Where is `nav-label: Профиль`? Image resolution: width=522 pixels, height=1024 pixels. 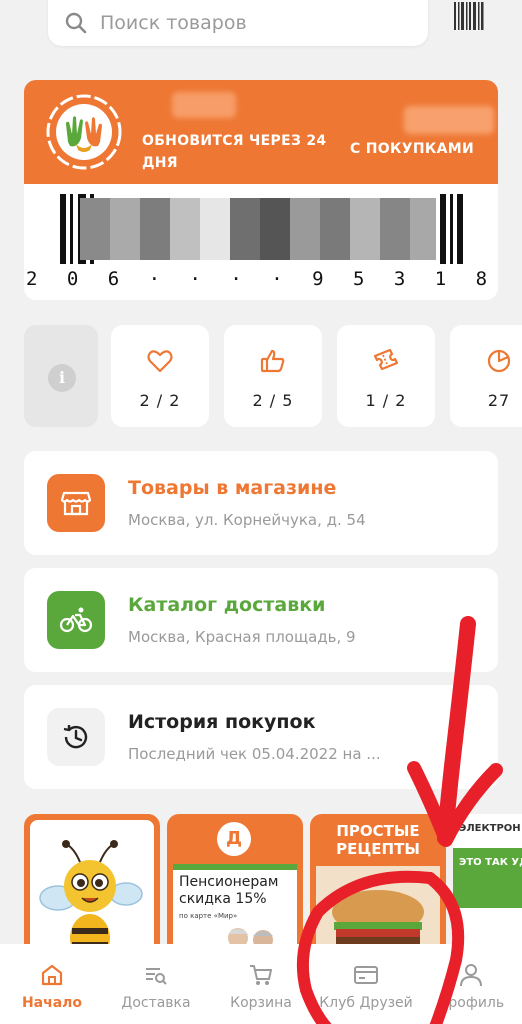
nav-label: Профиль is located at coordinates (471, 1003).